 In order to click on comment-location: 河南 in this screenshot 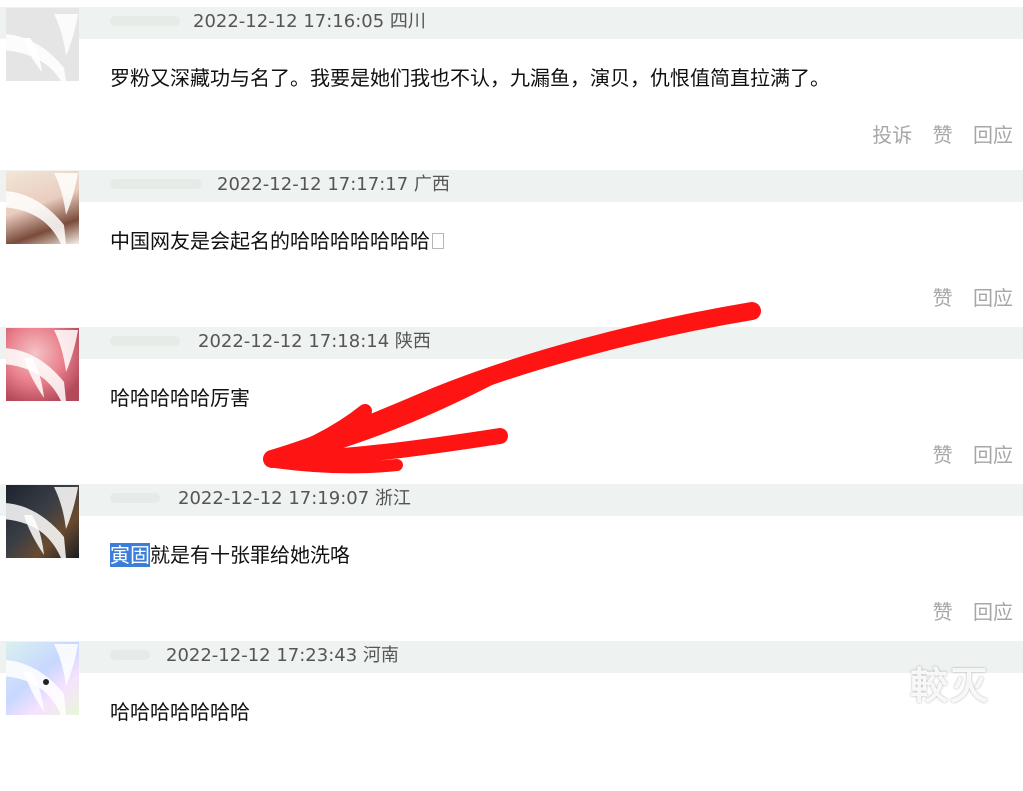, I will do `click(380, 655)`.